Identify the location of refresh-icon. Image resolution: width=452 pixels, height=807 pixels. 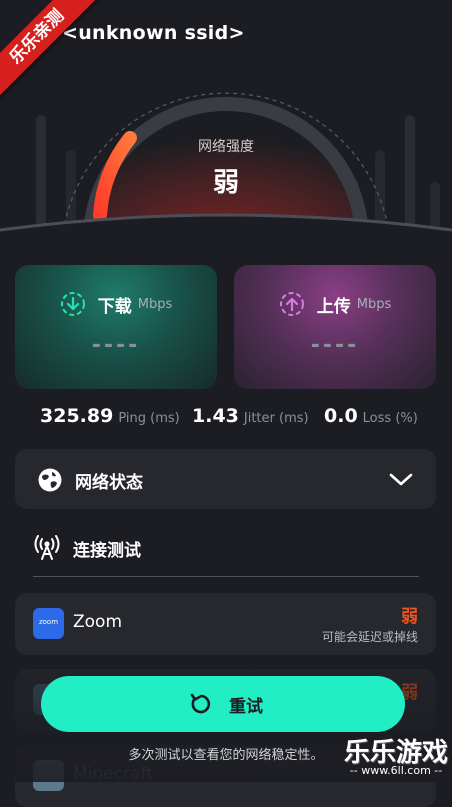
(200, 703).